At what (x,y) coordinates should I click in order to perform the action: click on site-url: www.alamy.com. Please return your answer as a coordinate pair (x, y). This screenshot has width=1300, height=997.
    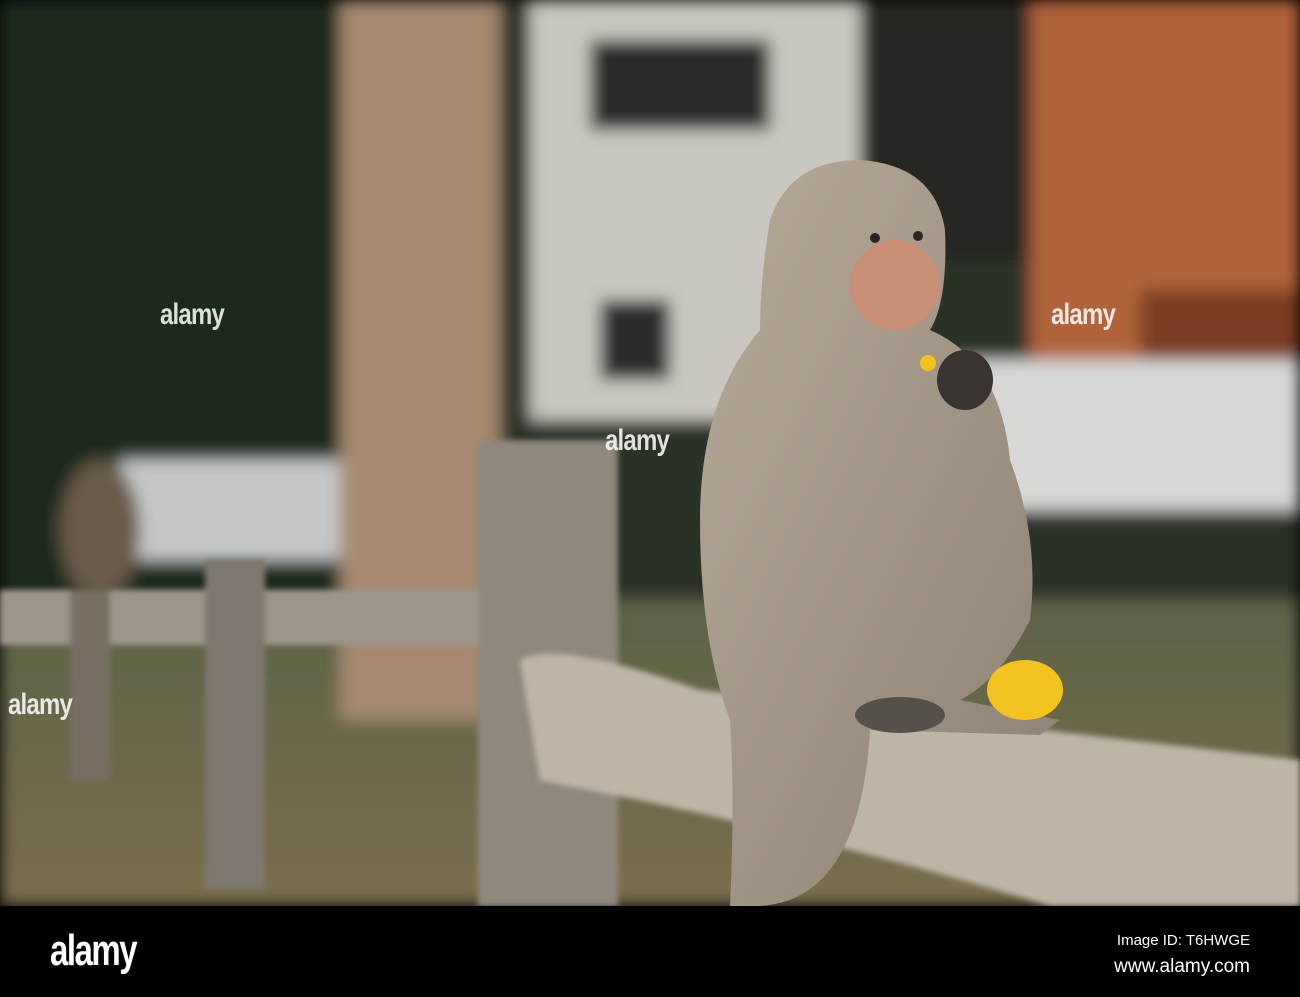
    Looking at the image, I should click on (1182, 966).